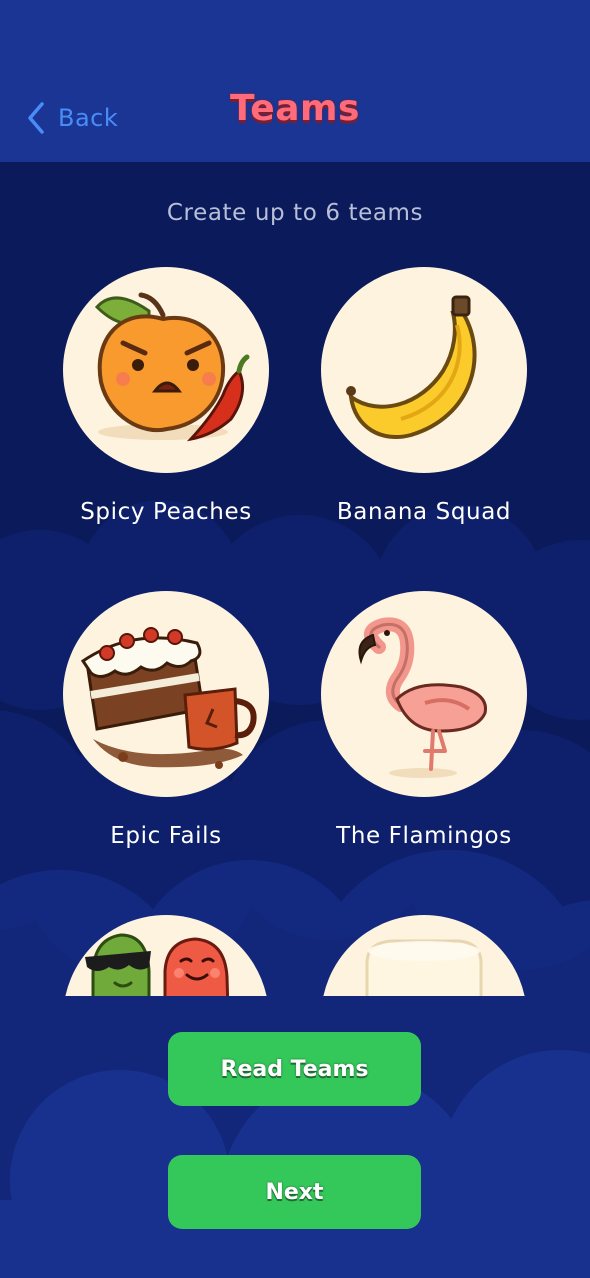  I want to click on team-name: Spicy Peaches, so click(166, 512).